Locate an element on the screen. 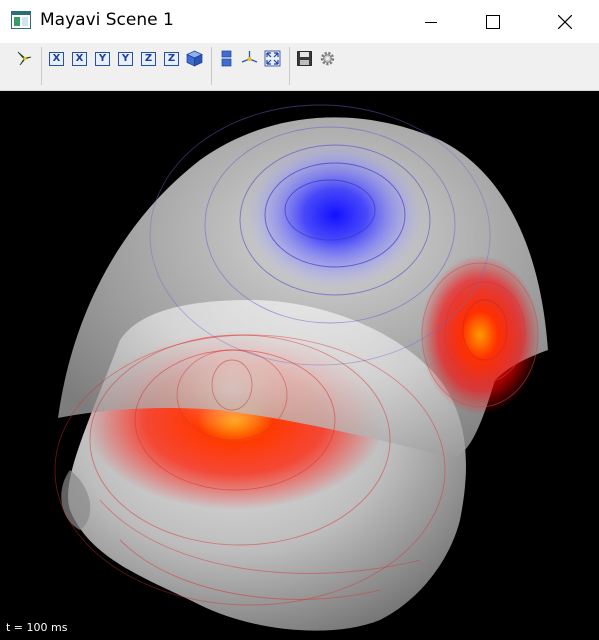 The height and width of the screenshot is (640, 599). view-x-minus-button: X is located at coordinates (79, 58).